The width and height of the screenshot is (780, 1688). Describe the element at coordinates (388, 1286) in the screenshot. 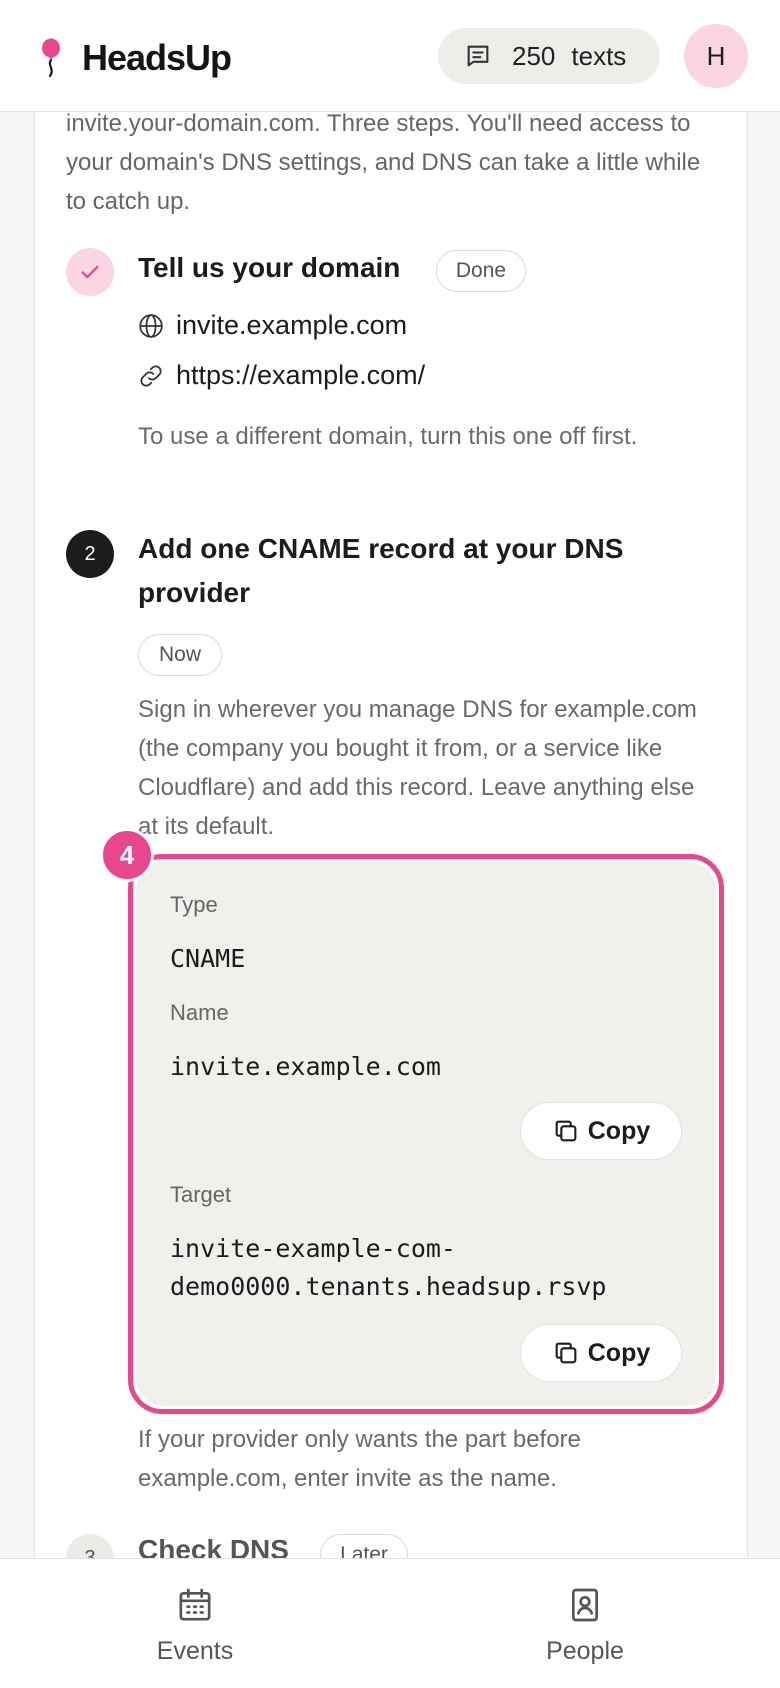

I see `record-target-value-line2: demo0000.tenants.headsup.rsvp` at that location.